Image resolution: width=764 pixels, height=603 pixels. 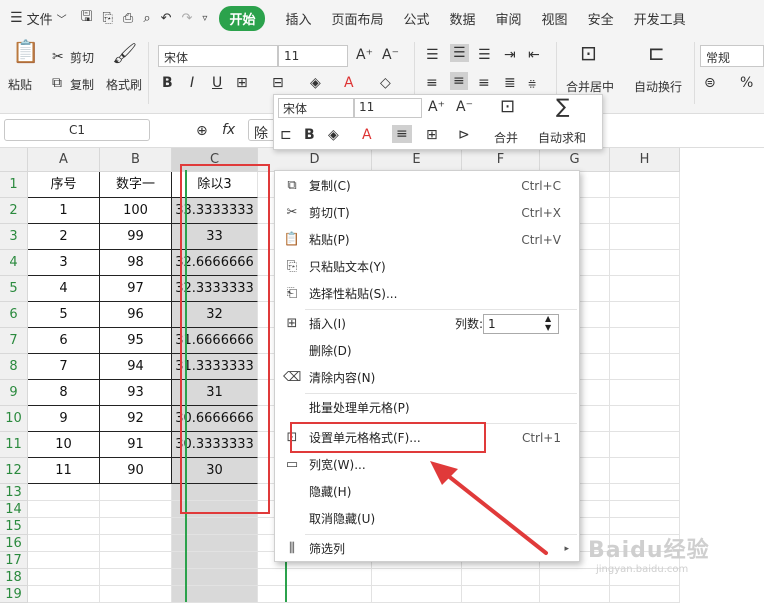 I want to click on zoom-lookup-icon: ⊕, so click(x=202, y=131).